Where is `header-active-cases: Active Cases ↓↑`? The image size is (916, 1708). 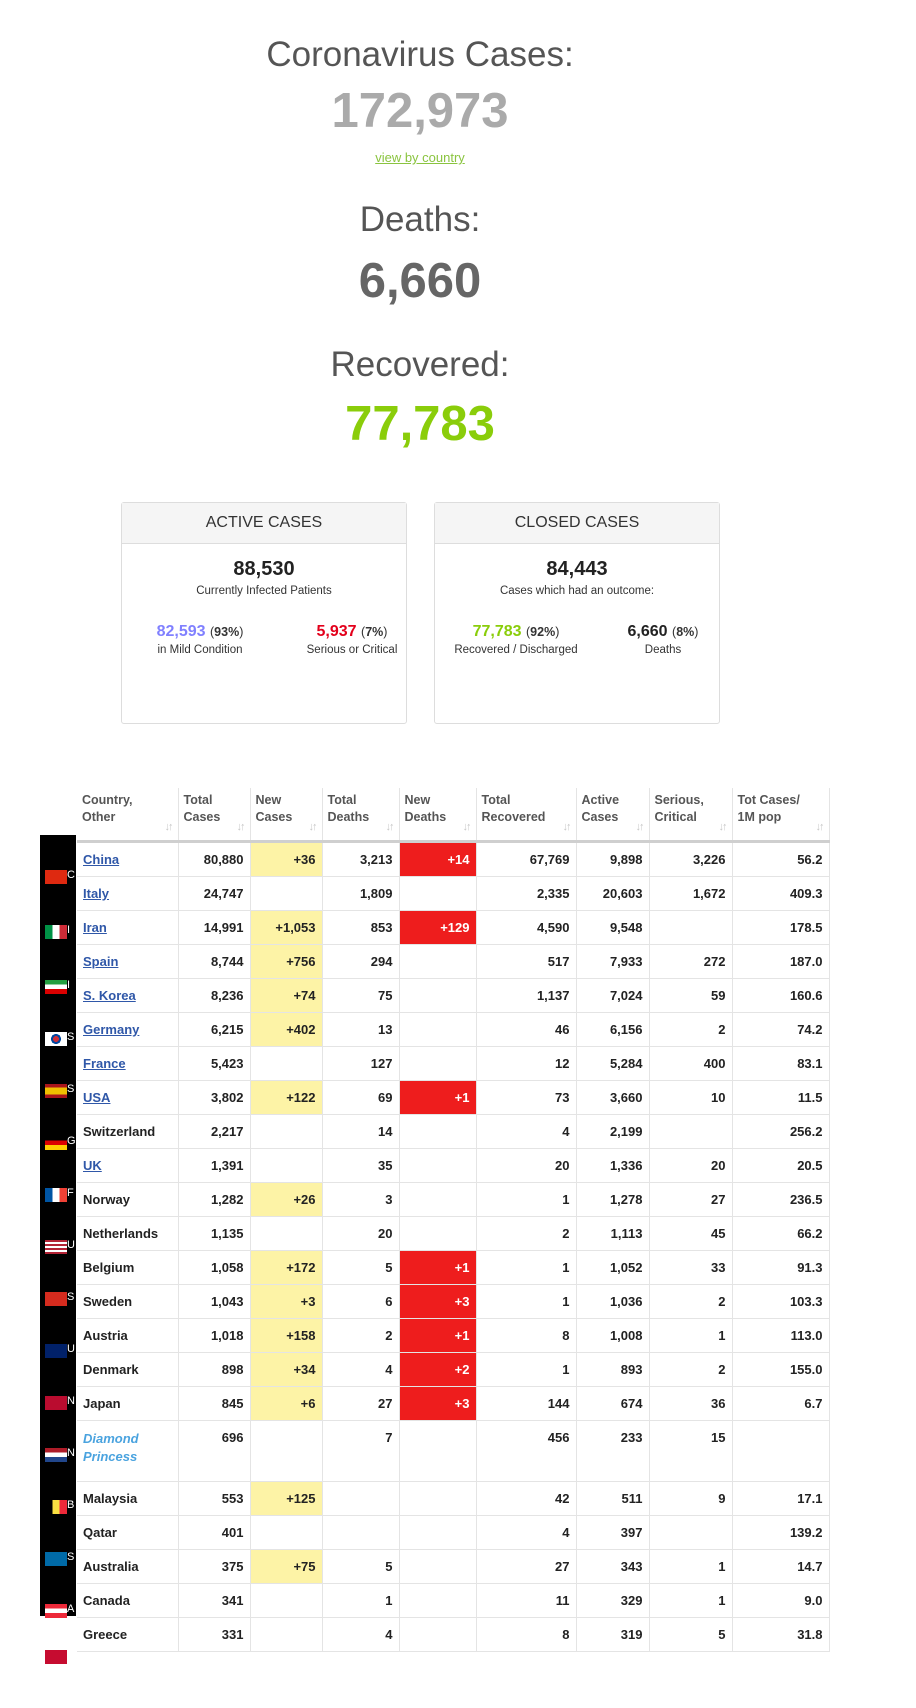
header-active-cases: Active Cases ↓↑ is located at coordinates (613, 815).